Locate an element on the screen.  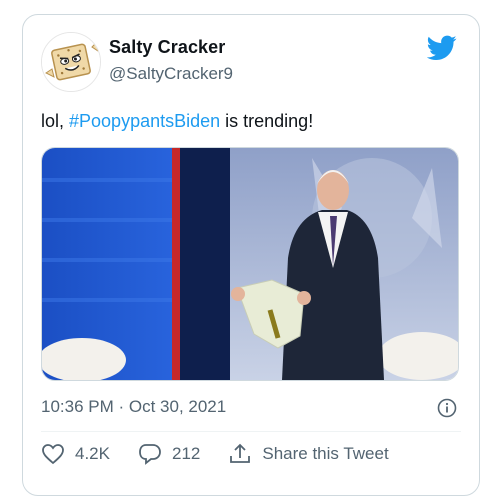
divider is located at coordinates (251, 431).